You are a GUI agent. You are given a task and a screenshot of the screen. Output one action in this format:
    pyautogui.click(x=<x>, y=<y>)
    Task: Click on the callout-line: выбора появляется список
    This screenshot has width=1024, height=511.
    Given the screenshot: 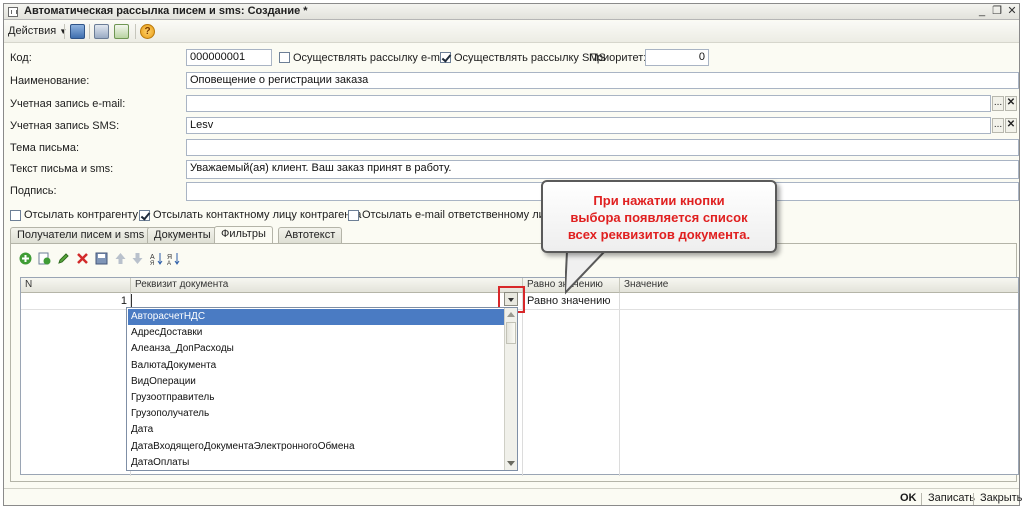 What is the action you would take?
    pyautogui.click(x=659, y=217)
    